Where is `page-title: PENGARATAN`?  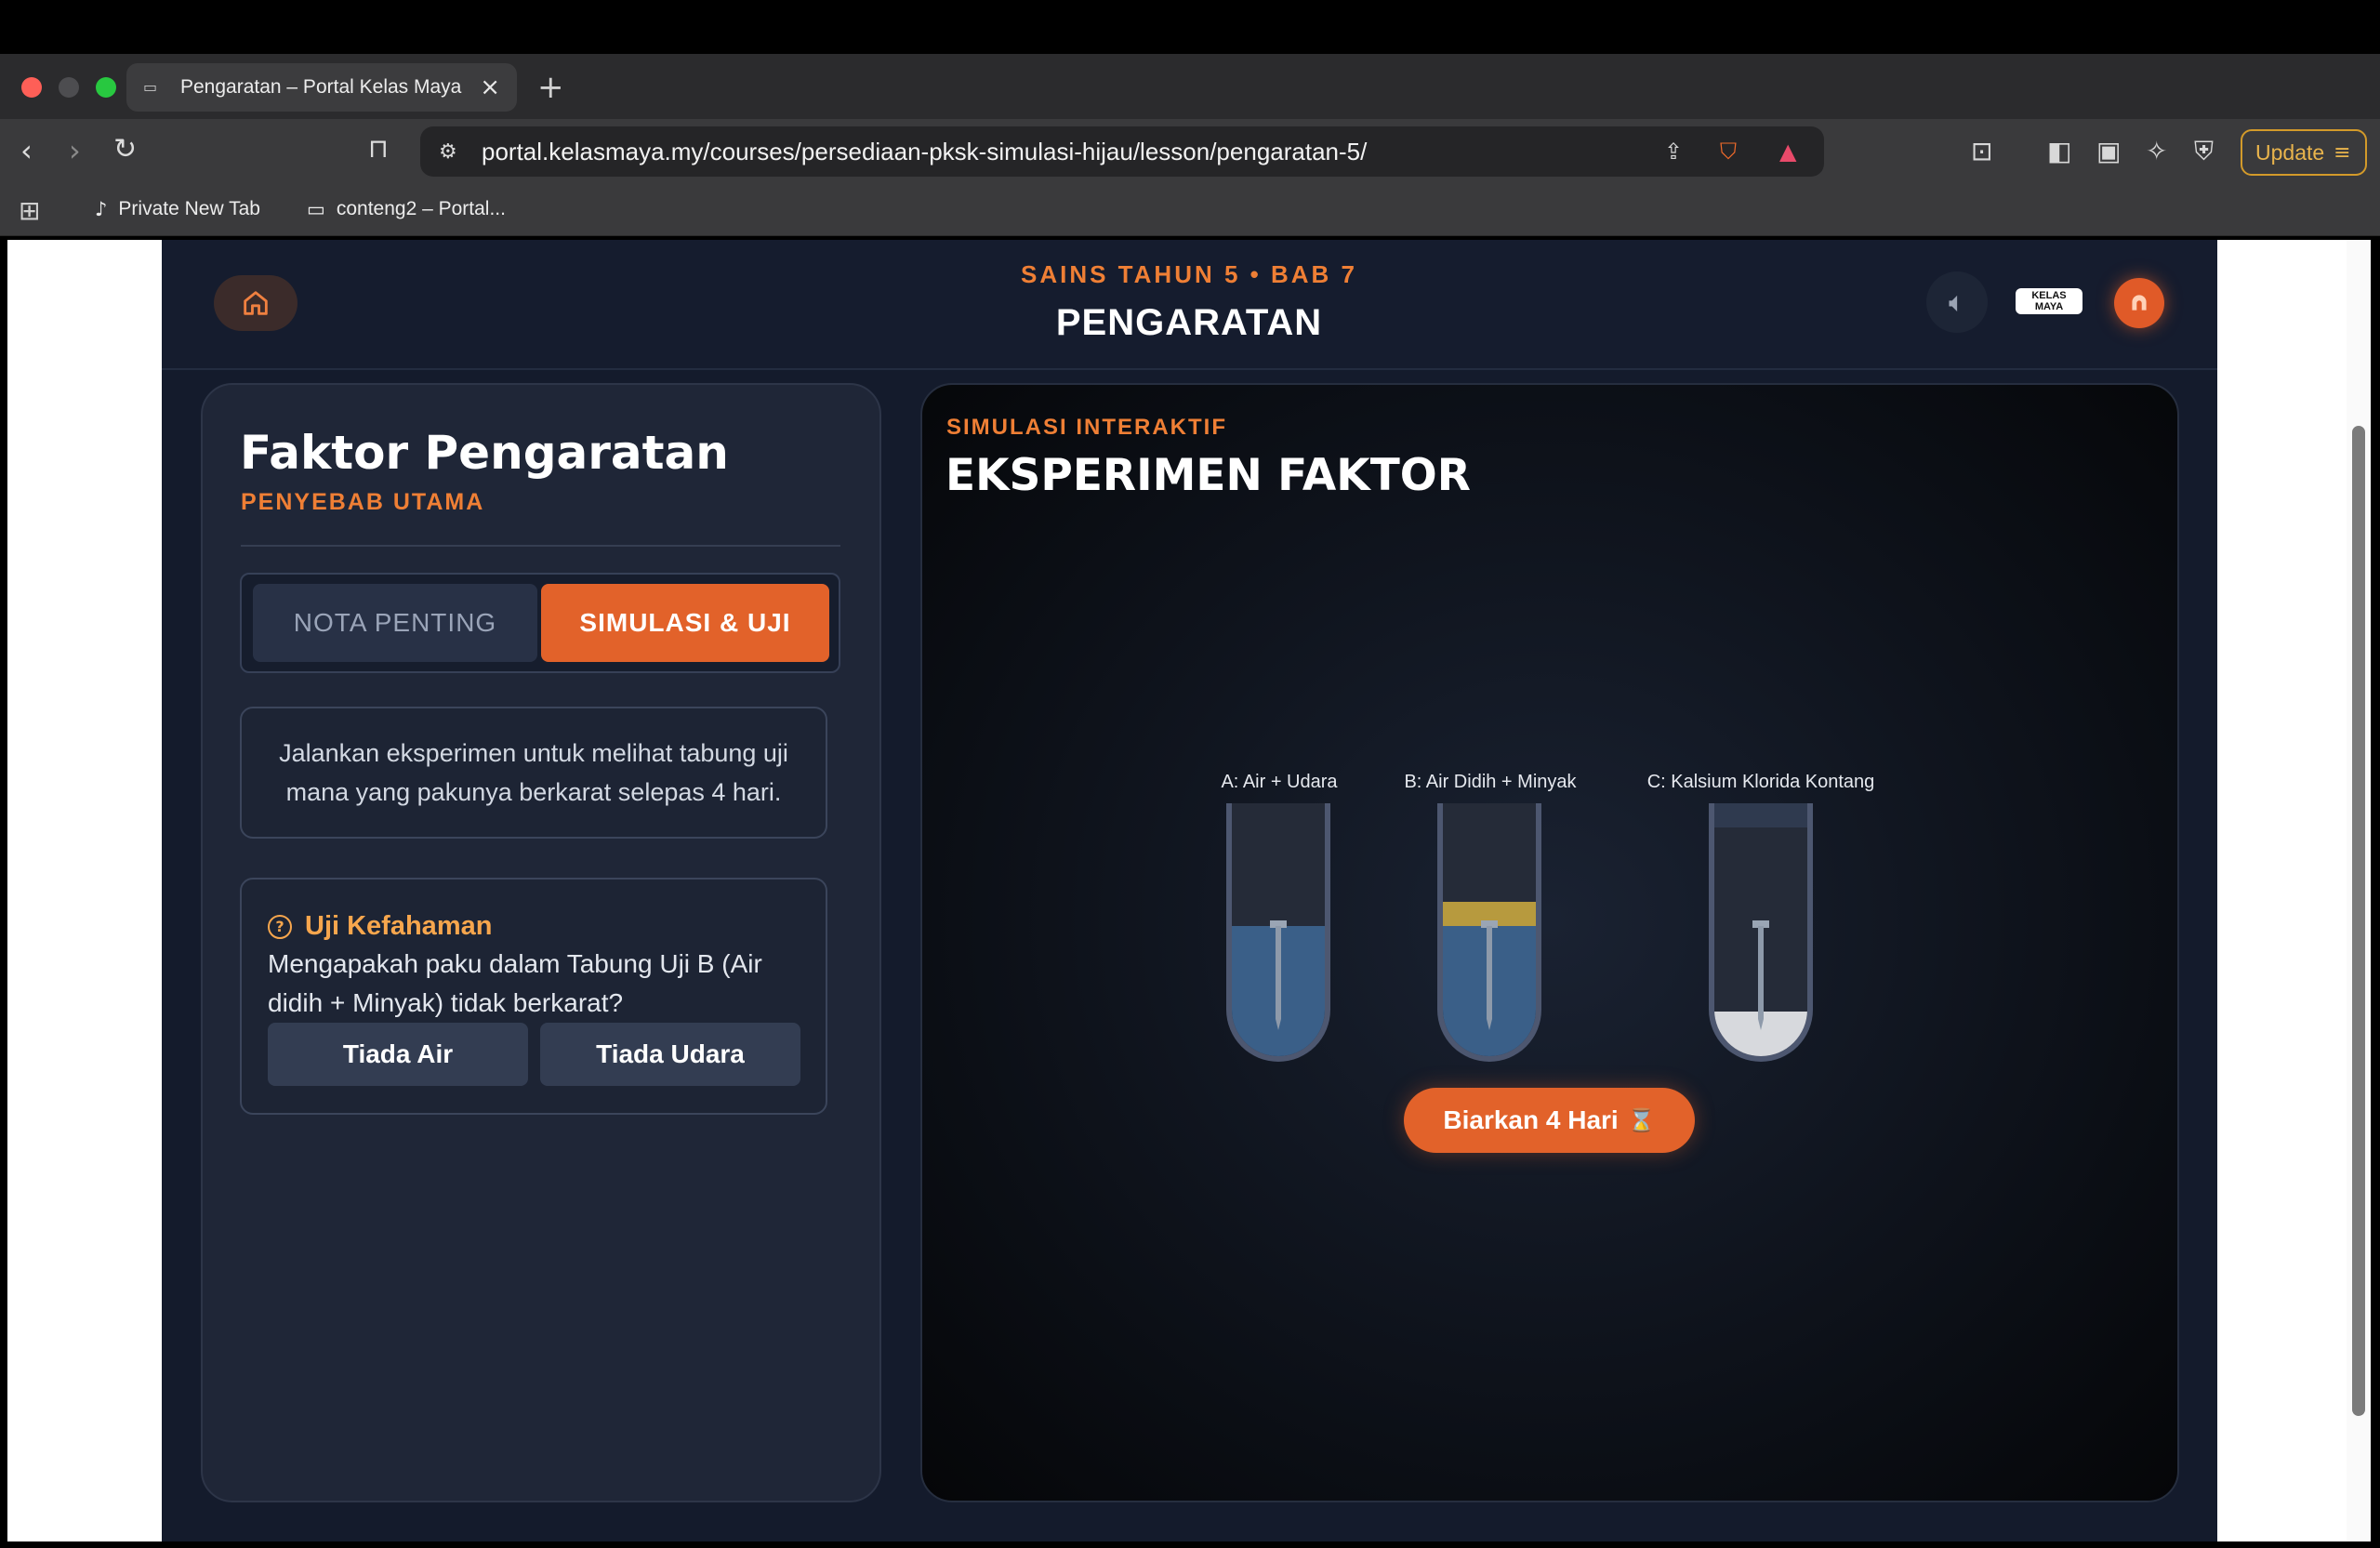
page-title: PENGARATAN is located at coordinates (1189, 322).